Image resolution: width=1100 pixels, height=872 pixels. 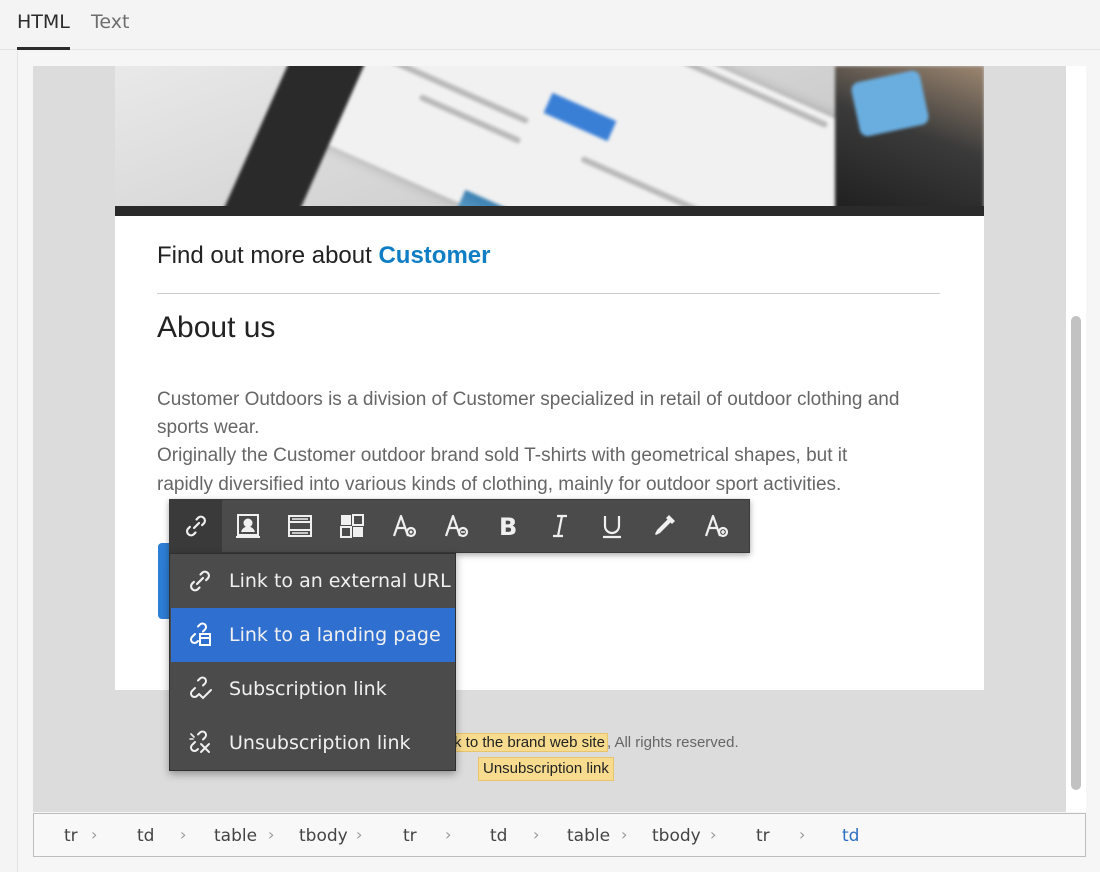 I want to click on color-picker-button, so click(x=664, y=526).